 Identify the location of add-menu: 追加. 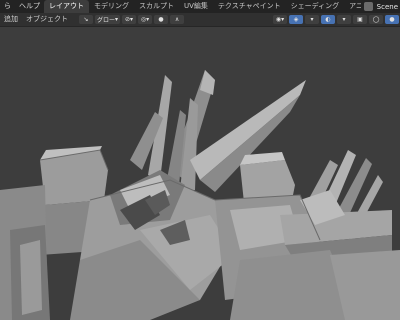
(11, 19).